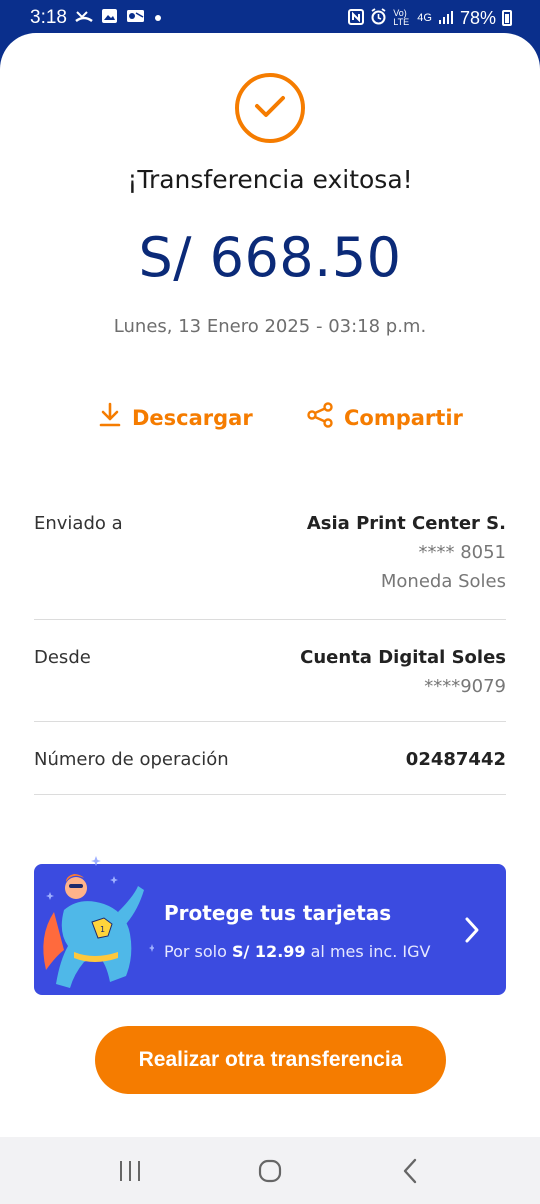  What do you see at coordinates (94, 926) in the screenshot?
I see `superhero-illustration: 1` at bounding box center [94, 926].